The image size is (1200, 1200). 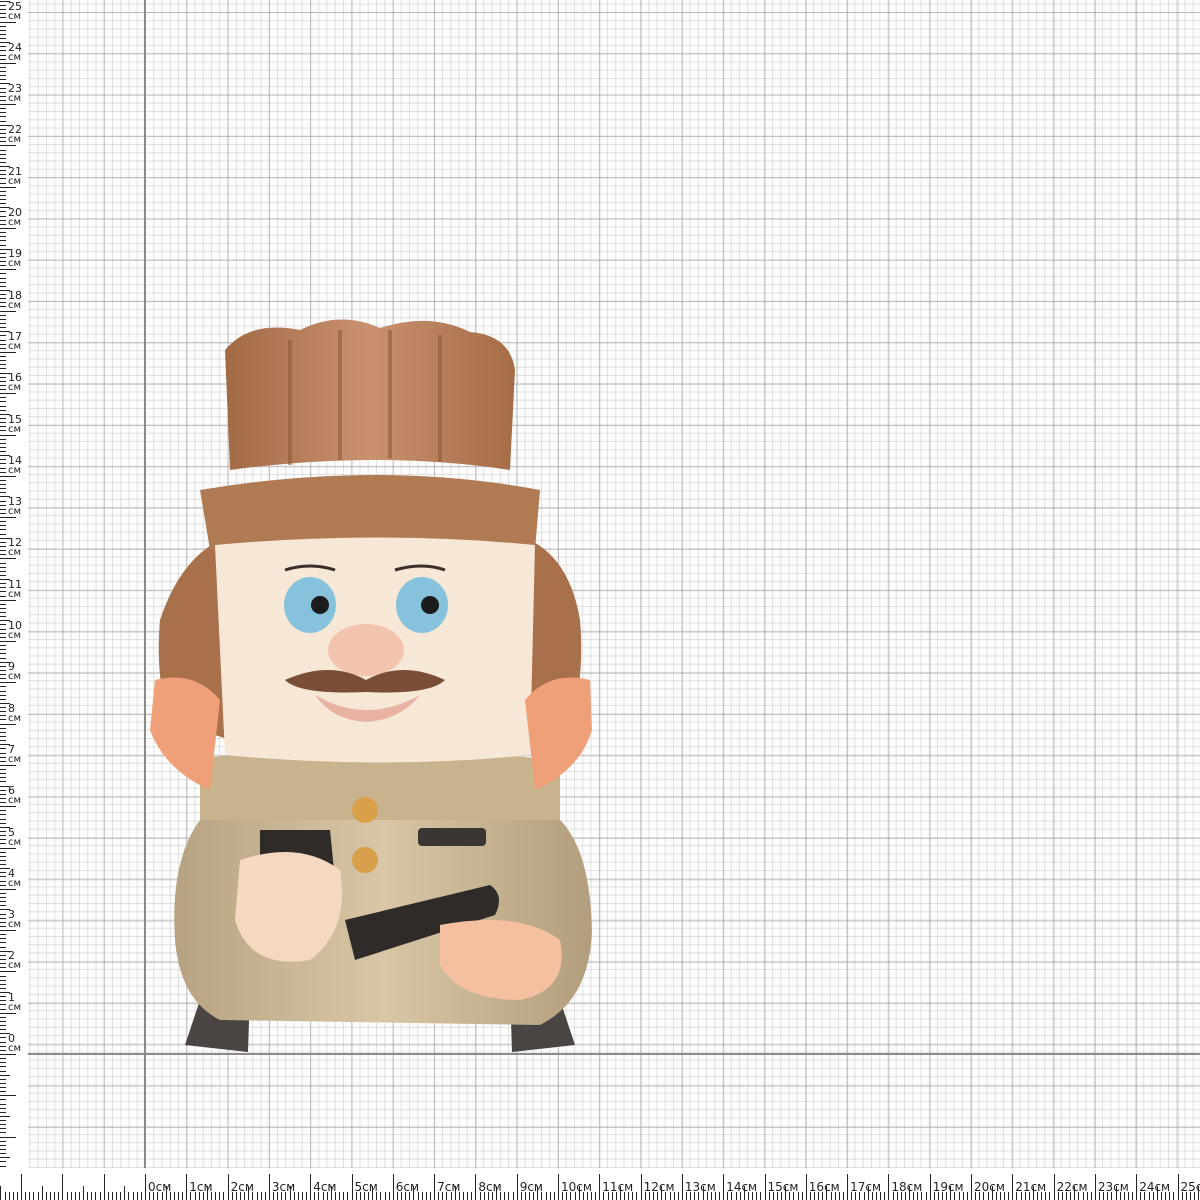 I want to click on vertical-ruler-label: 8 см, so click(x=18, y=713).